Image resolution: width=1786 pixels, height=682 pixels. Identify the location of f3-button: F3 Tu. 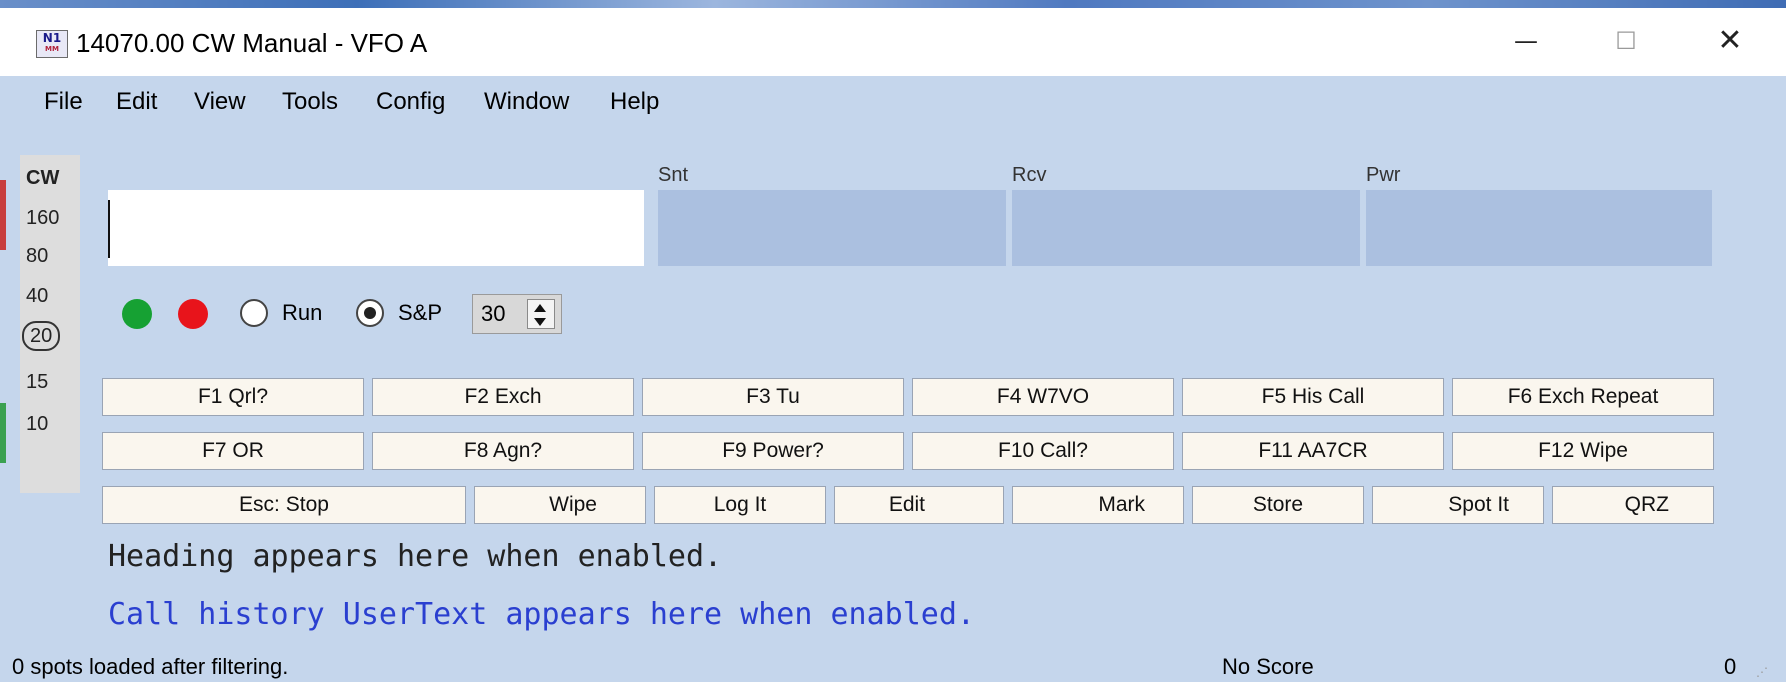
(773, 397).